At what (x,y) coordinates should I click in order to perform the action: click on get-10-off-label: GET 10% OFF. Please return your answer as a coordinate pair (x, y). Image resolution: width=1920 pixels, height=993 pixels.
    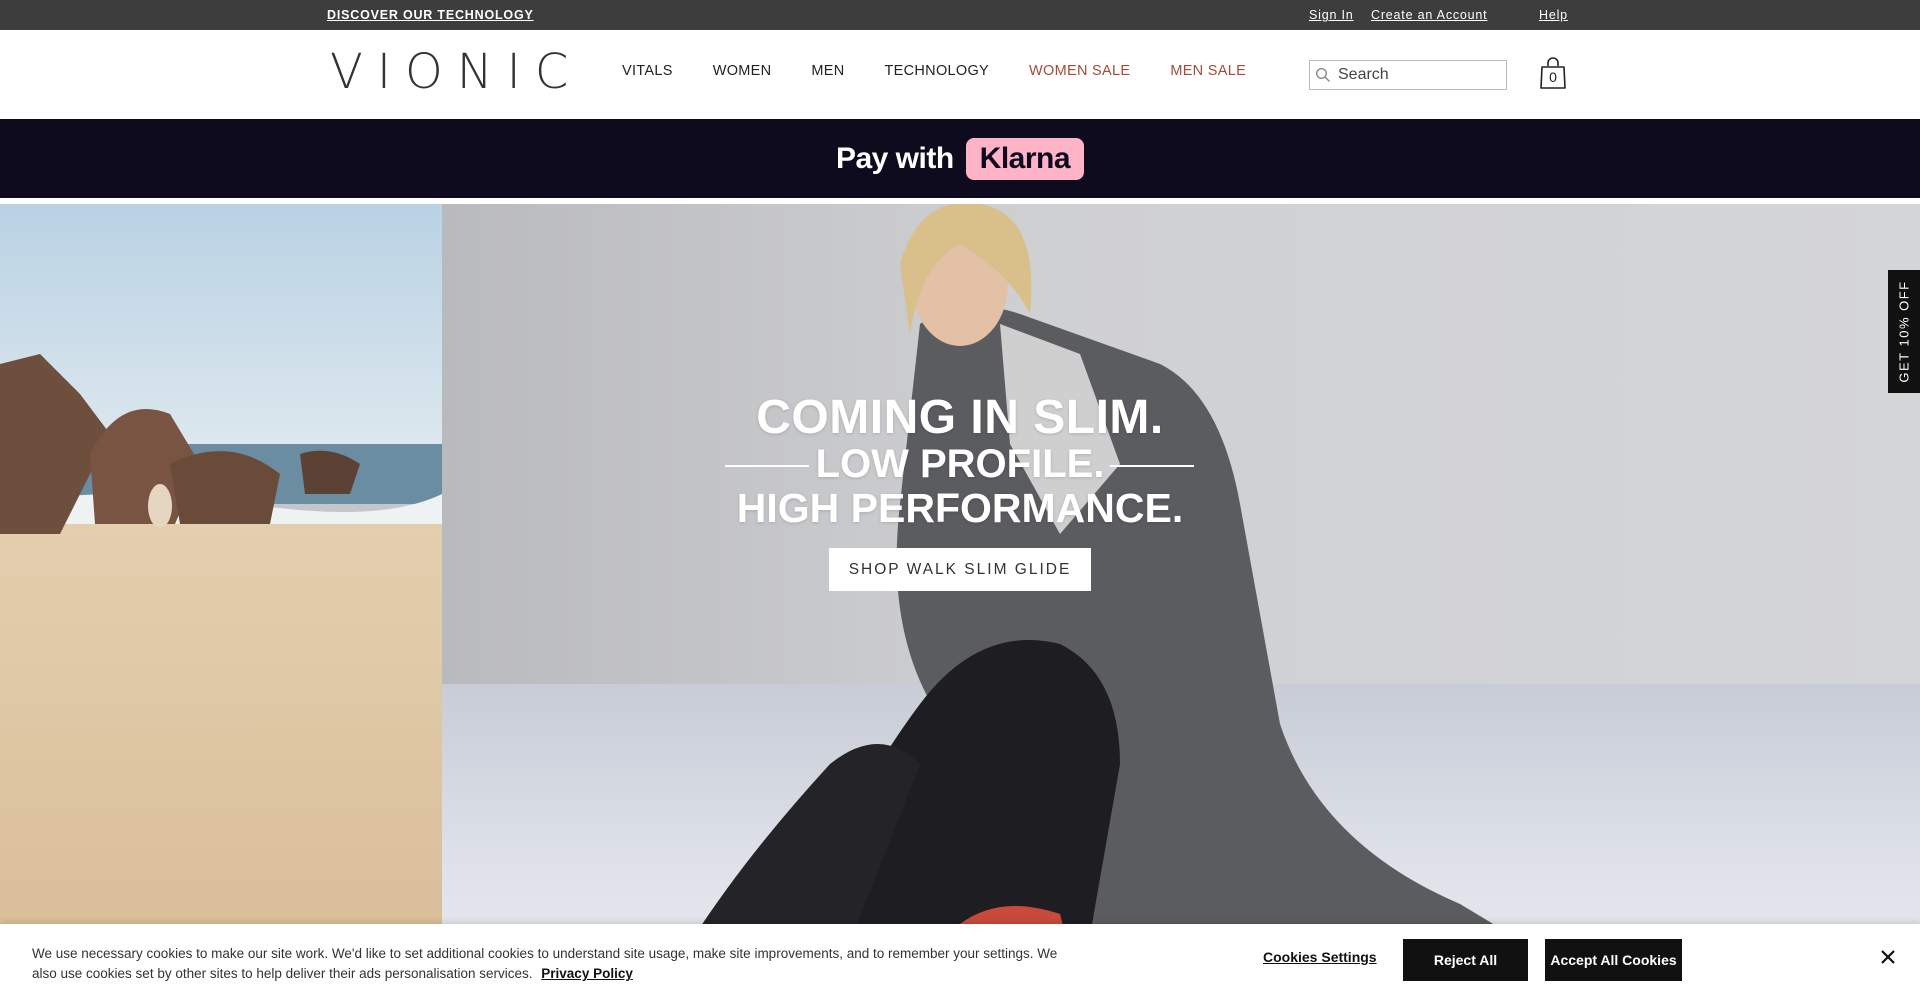
    Looking at the image, I should click on (1904, 331).